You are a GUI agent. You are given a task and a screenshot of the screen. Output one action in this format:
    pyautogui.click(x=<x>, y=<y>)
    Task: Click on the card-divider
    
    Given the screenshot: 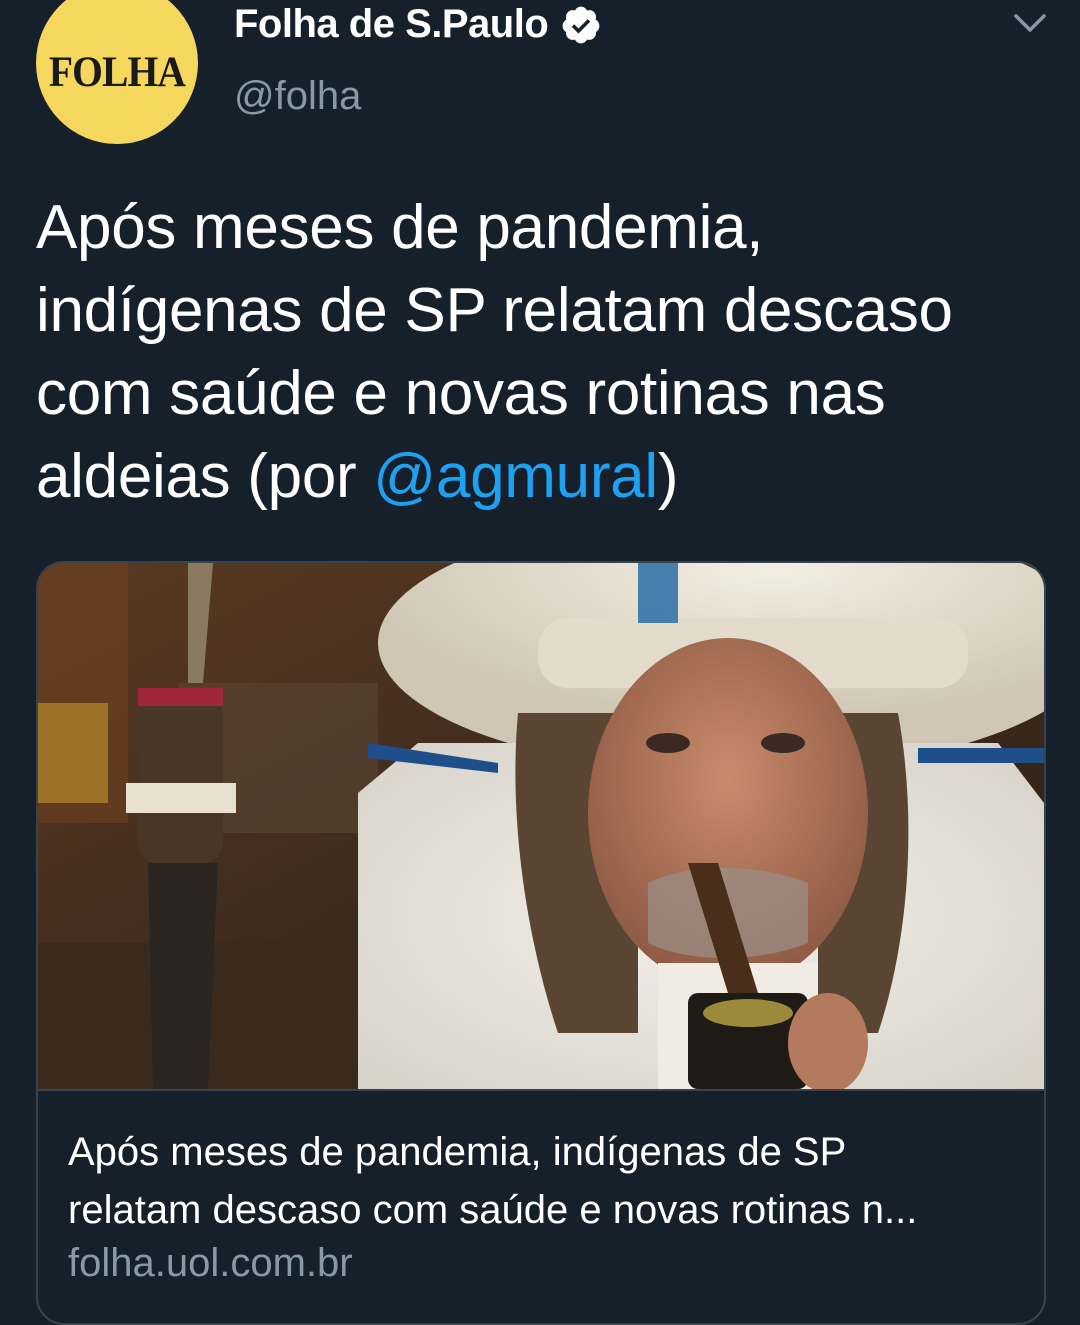 What is the action you would take?
    pyautogui.click(x=541, y=1090)
    